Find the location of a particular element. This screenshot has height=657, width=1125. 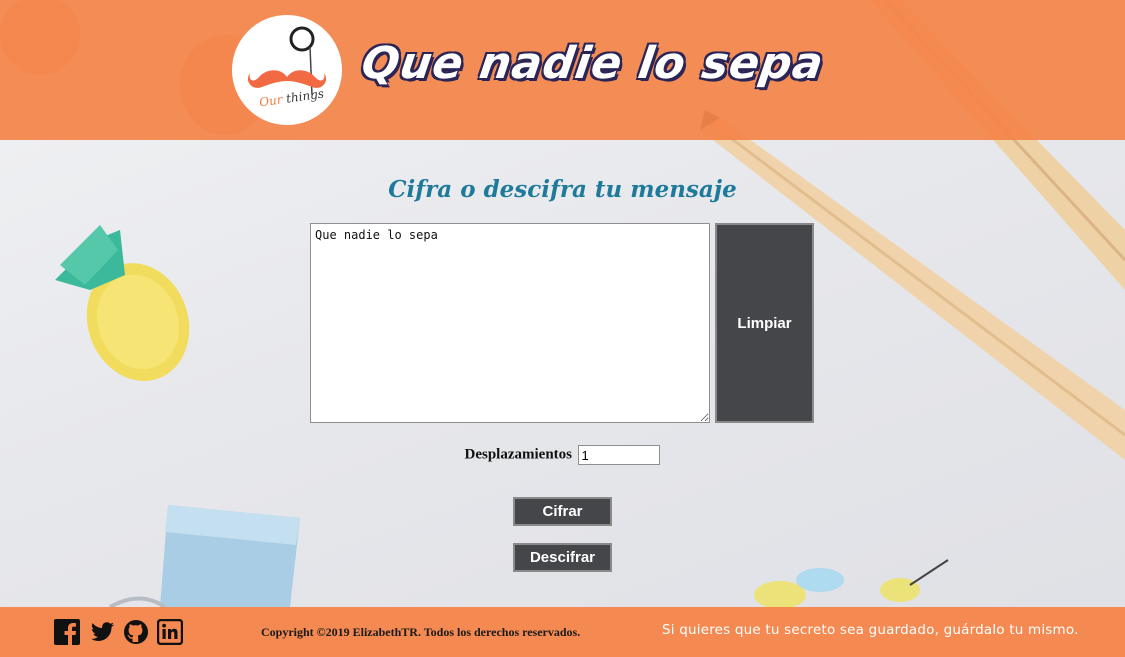

facebook-icon is located at coordinates (67, 632).